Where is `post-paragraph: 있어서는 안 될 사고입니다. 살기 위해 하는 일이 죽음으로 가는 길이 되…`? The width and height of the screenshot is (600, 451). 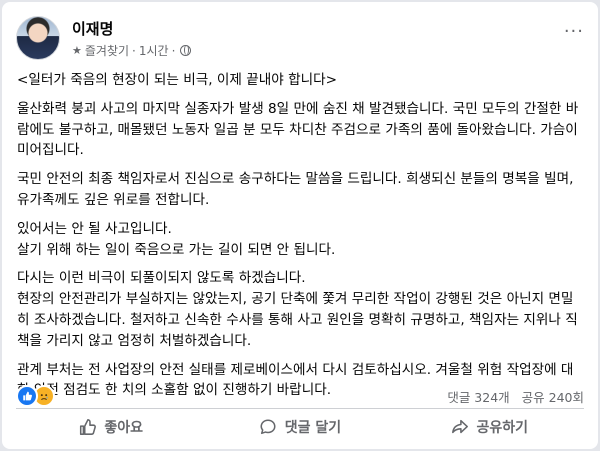 post-paragraph: 있어서는 안 될 사고입니다. 살기 위해 하는 일이 죽음으로 가는 길이 되… is located at coordinates (176, 239).